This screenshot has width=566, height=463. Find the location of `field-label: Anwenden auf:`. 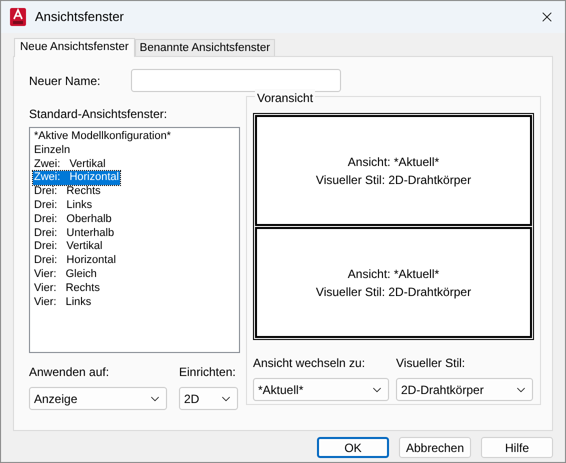

field-label: Anwenden auf: is located at coordinates (69, 372).